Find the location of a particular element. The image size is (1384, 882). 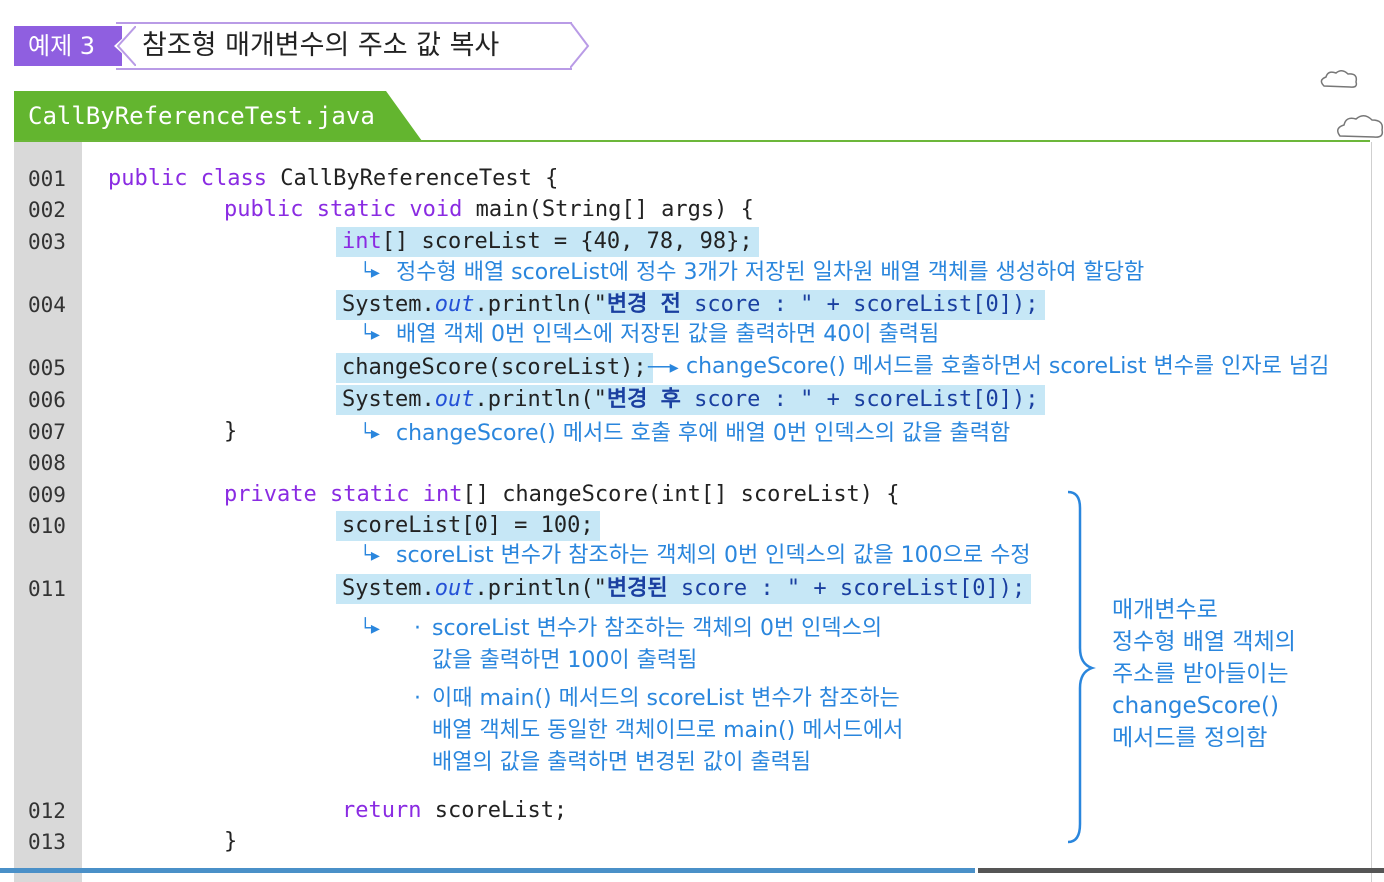

line-number: 009 is located at coordinates (47, 495).